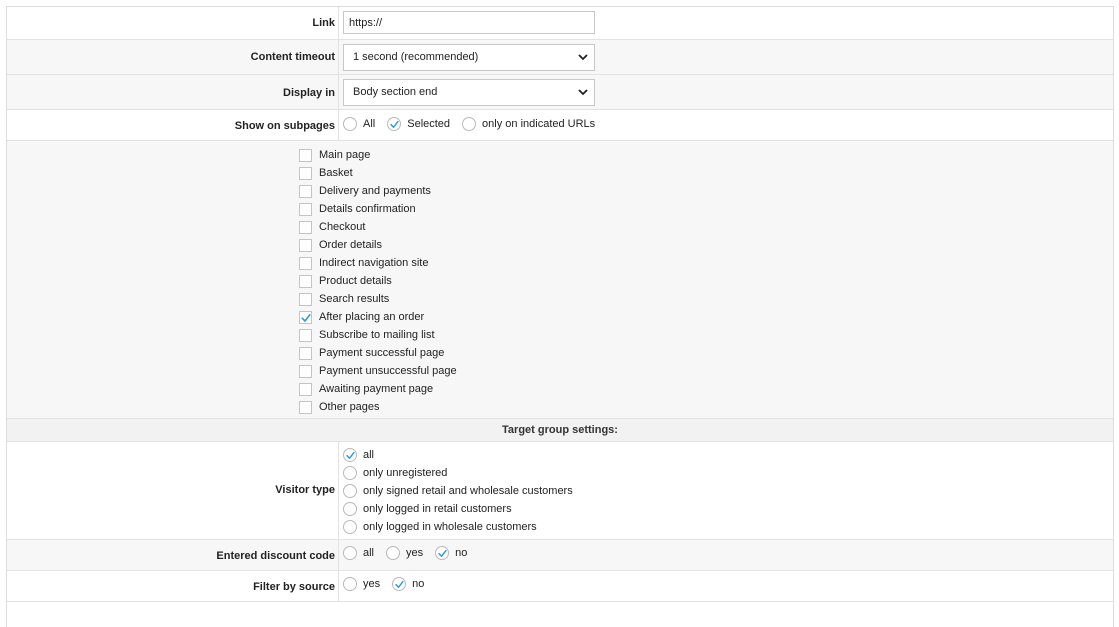  What do you see at coordinates (358, 553) in the screenshot?
I see `discount-code-option: all` at bounding box center [358, 553].